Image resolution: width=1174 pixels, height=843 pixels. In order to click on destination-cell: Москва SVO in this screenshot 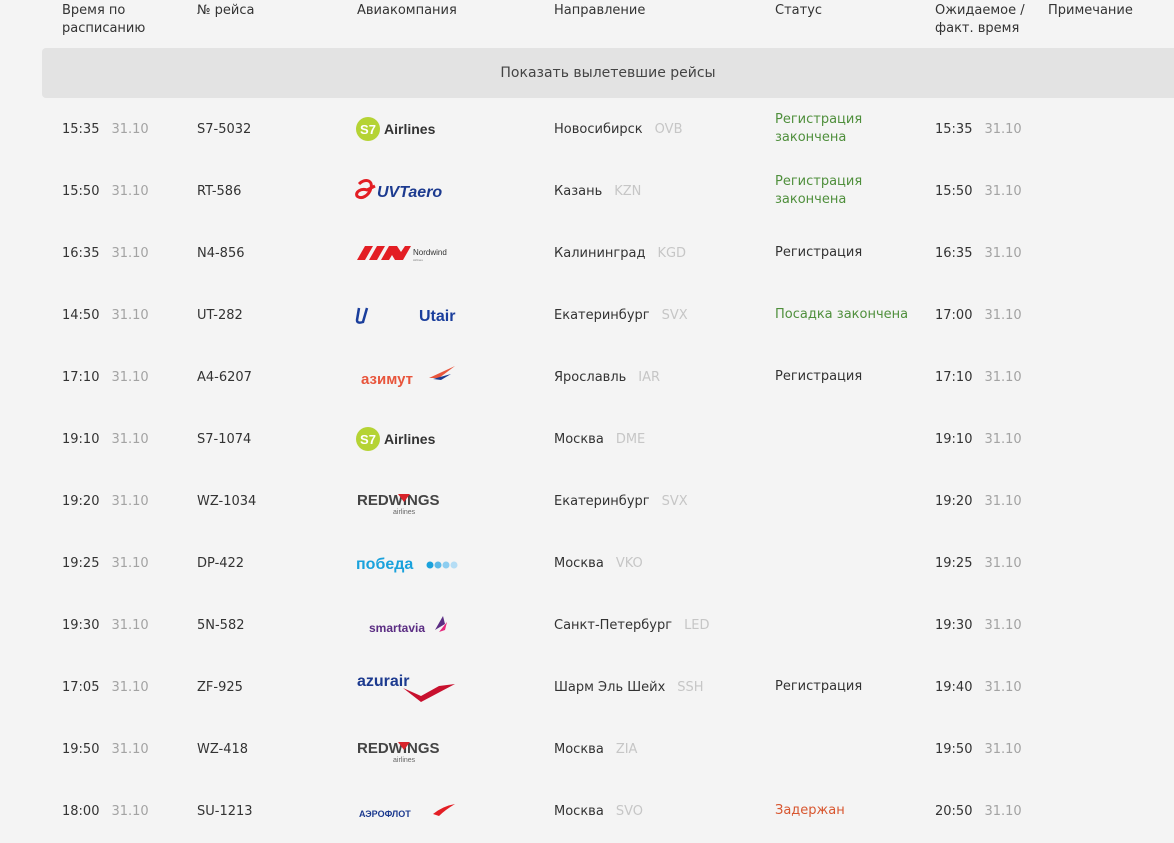, I will do `click(598, 811)`.